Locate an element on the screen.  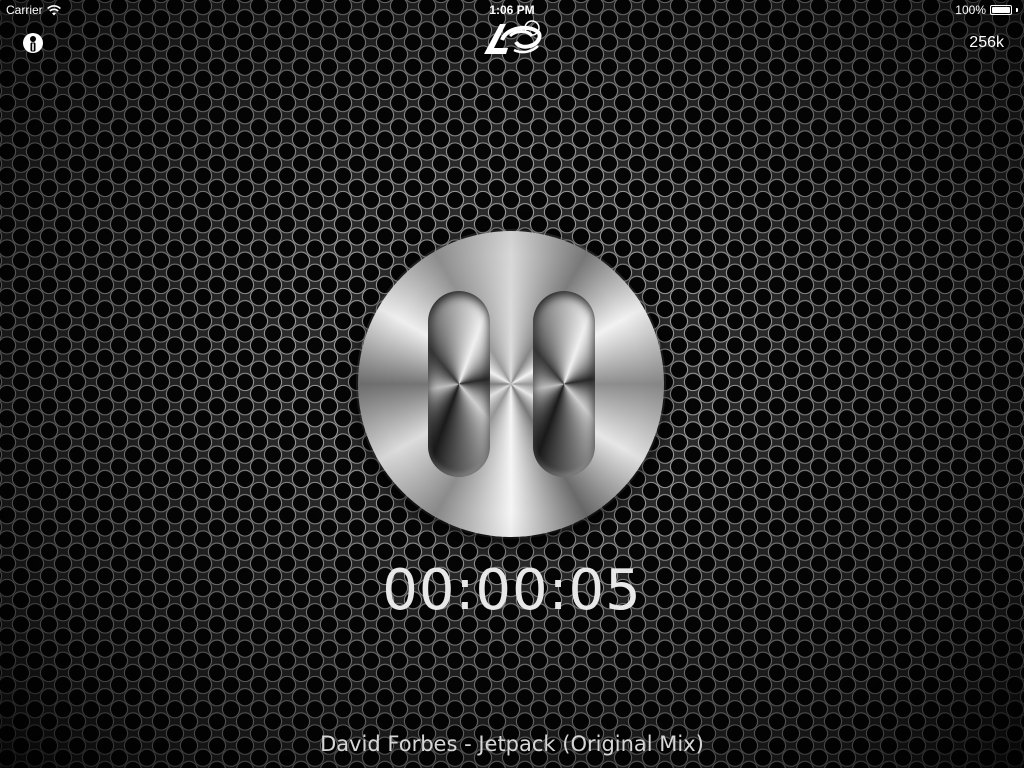
status-bar: Carrier 1:06 PM 100% is located at coordinates (512, 10).